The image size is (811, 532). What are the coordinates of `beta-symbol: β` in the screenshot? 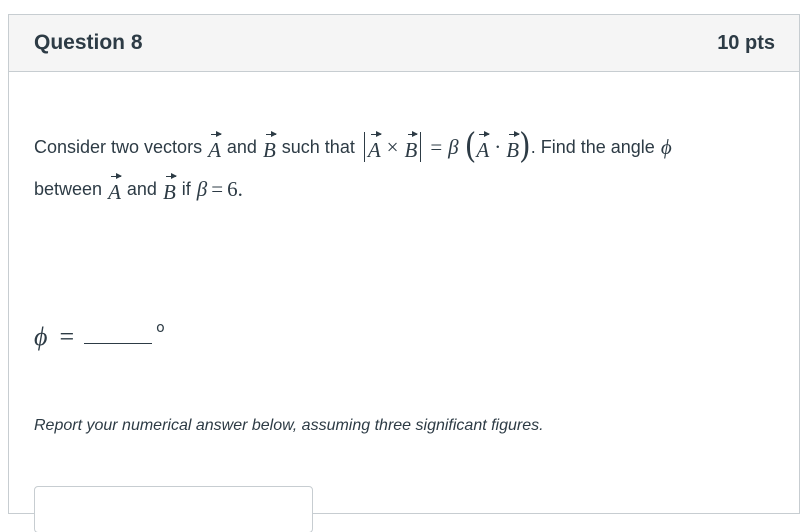 It's located at (453, 146).